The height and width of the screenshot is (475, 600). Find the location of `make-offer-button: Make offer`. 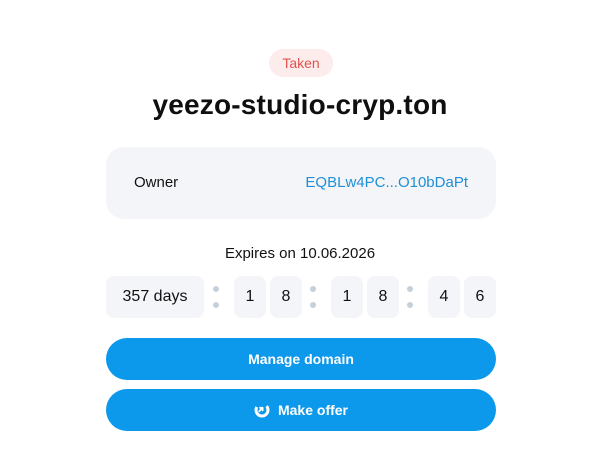

make-offer-button: Make offer is located at coordinates (301, 410).